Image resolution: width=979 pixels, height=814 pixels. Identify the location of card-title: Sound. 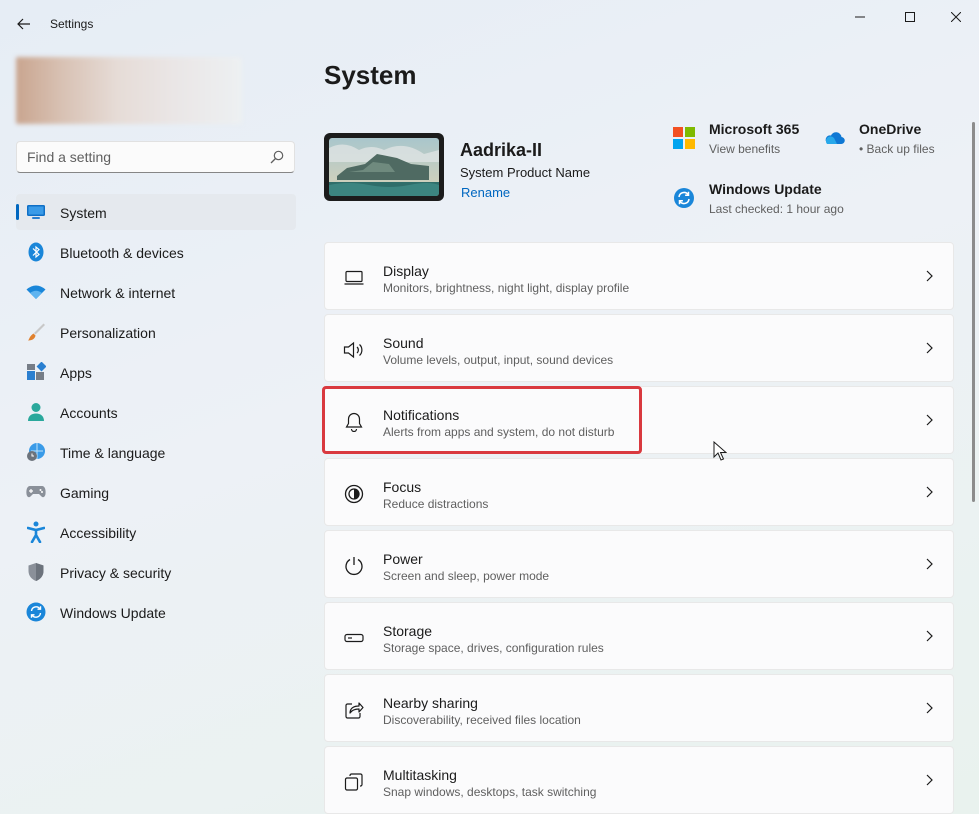
(403, 343).